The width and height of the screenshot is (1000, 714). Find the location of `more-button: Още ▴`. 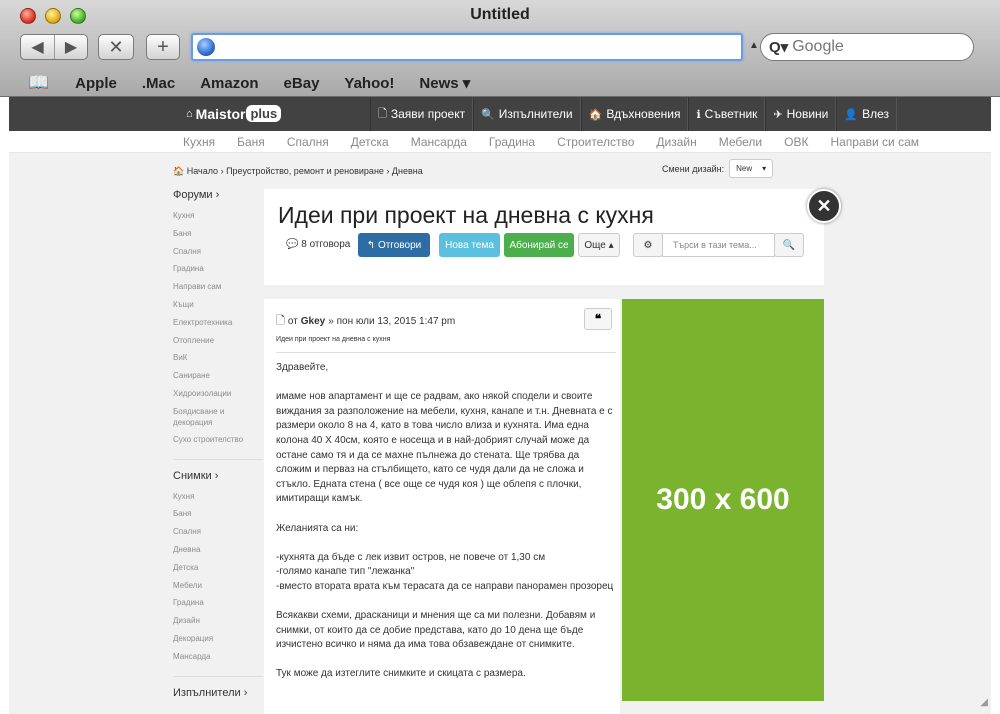

more-button: Още ▴ is located at coordinates (599, 245).